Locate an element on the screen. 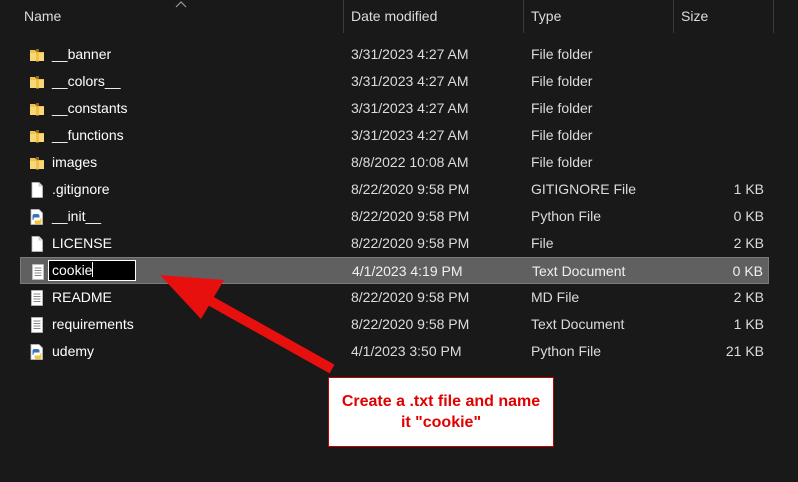  file-row: udemy 4/1/2023 3:50 PM Python File 21 KB is located at coordinates (394, 351).